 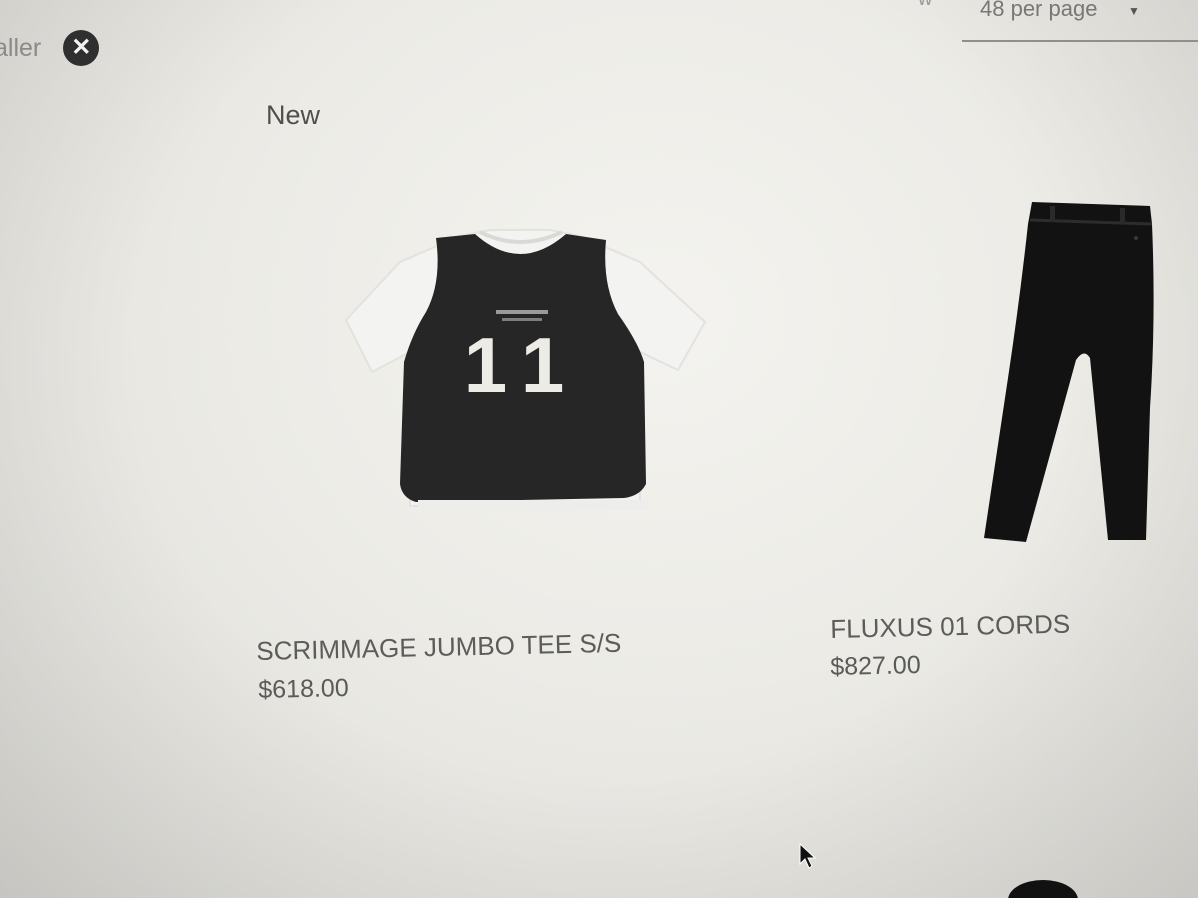 I want to click on filter-chip-label: aller, so click(x=21, y=47).